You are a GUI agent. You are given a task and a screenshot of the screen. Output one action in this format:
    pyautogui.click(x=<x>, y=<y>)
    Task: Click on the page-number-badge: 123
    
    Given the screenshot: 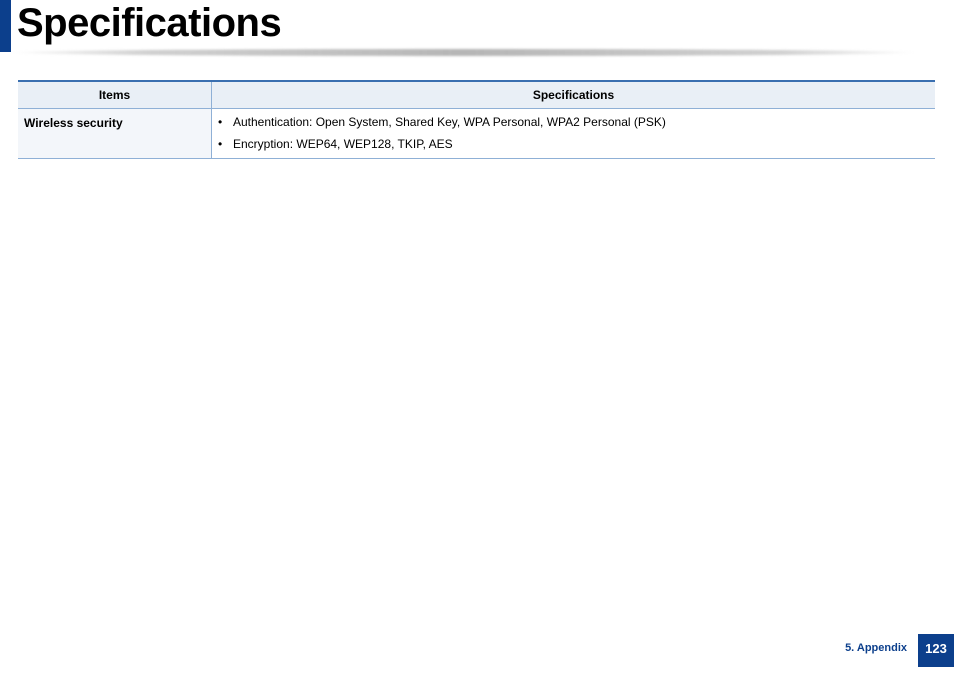 What is the action you would take?
    pyautogui.click(x=936, y=650)
    